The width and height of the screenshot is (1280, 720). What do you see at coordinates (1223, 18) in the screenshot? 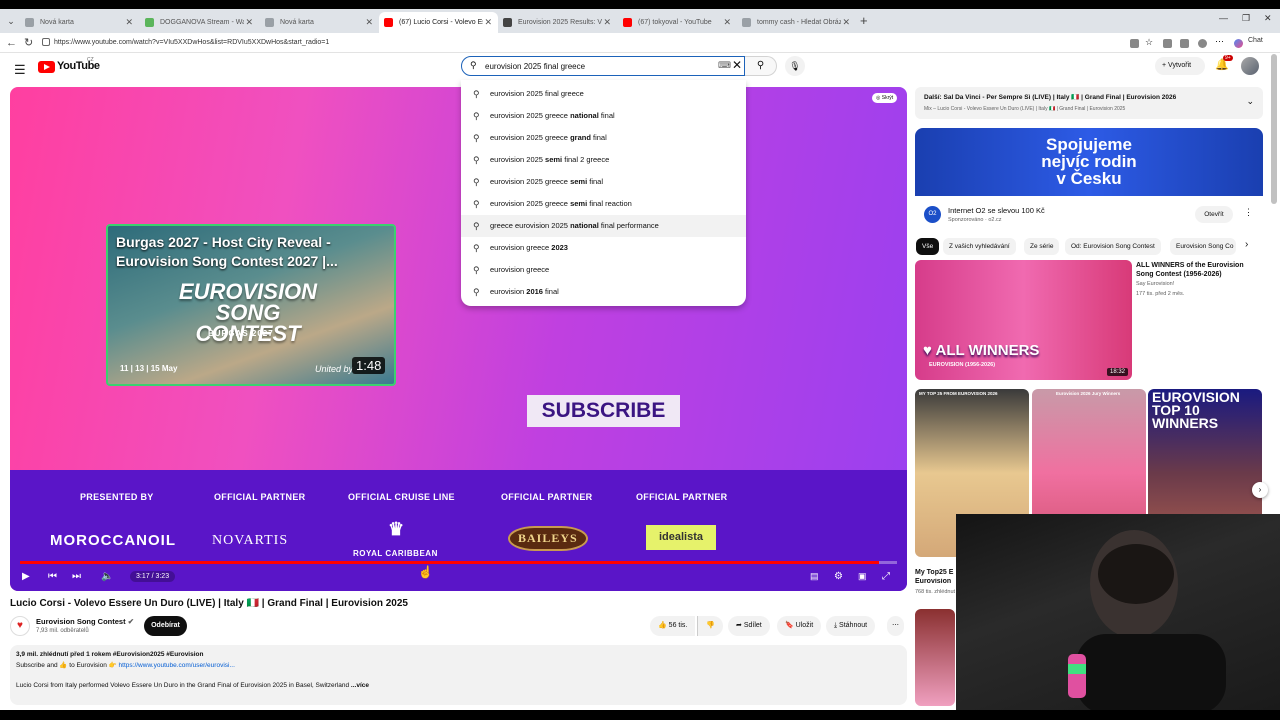
I see `minimize-button: —` at bounding box center [1223, 18].